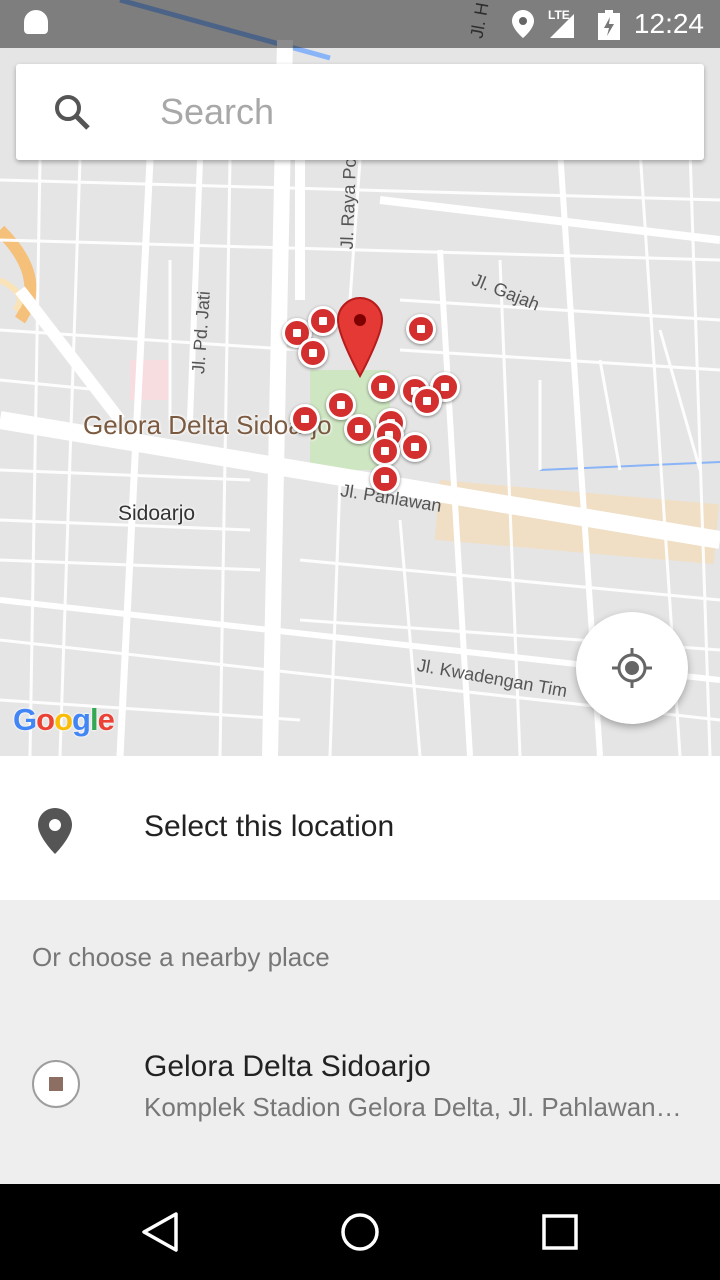 The width and height of the screenshot is (720, 1280). I want to click on street-label-raya: Jl. Raya Por, so click(348, 200).